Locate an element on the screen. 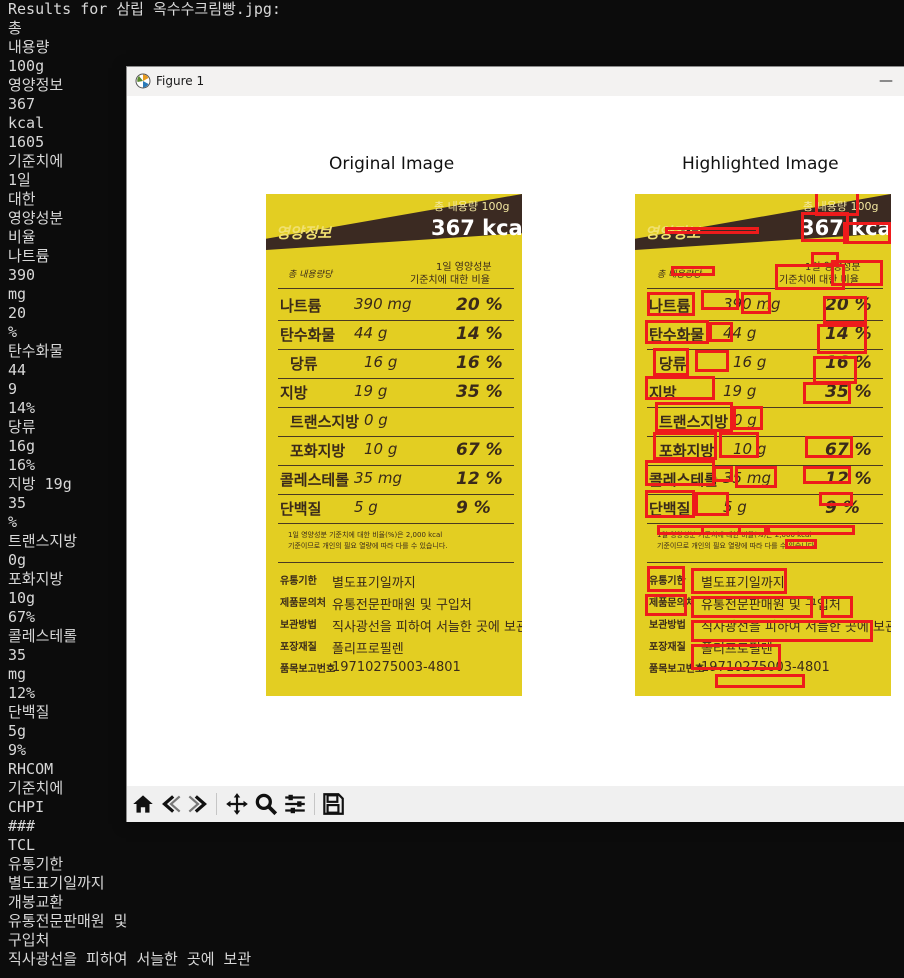 This screenshot has width=904, height=978. nutrient-amount: 44 g is located at coordinates (371, 333).